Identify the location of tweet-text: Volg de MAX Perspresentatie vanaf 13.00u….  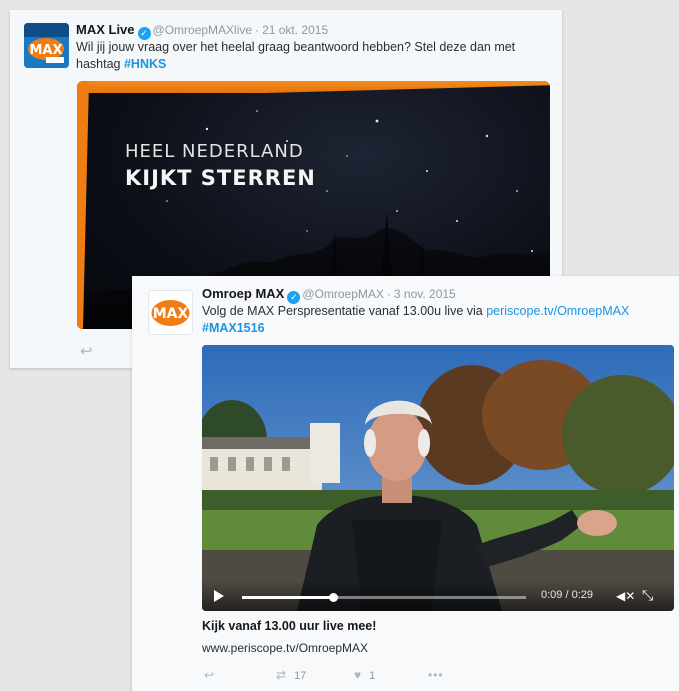
(437, 320).